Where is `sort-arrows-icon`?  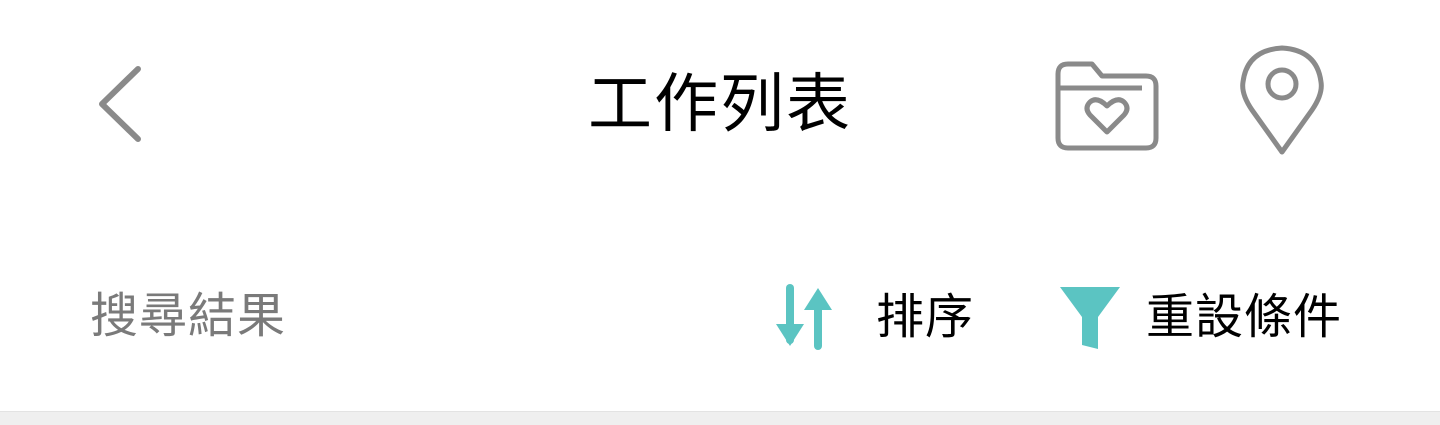 sort-arrows-icon is located at coordinates (804, 317).